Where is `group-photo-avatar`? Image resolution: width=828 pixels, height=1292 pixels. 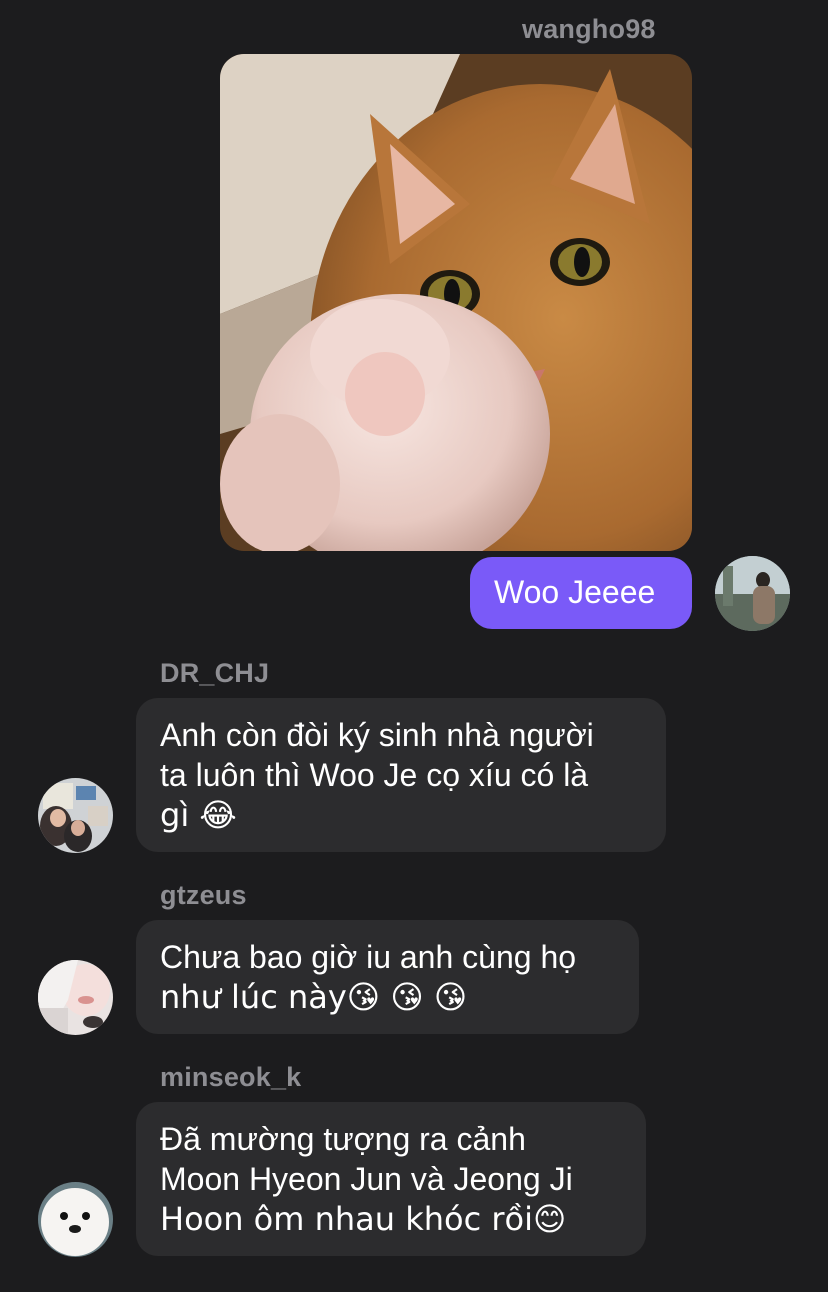
group-photo-avatar is located at coordinates (75, 815).